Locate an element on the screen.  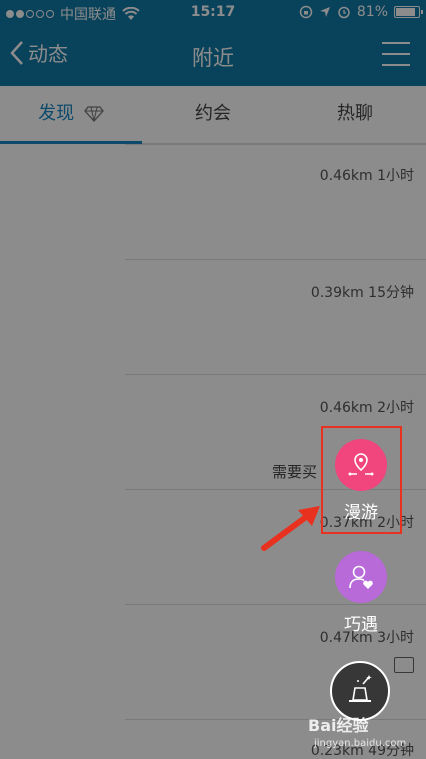
watermark-url: jingyan.baidu.com is located at coordinates (360, 743).